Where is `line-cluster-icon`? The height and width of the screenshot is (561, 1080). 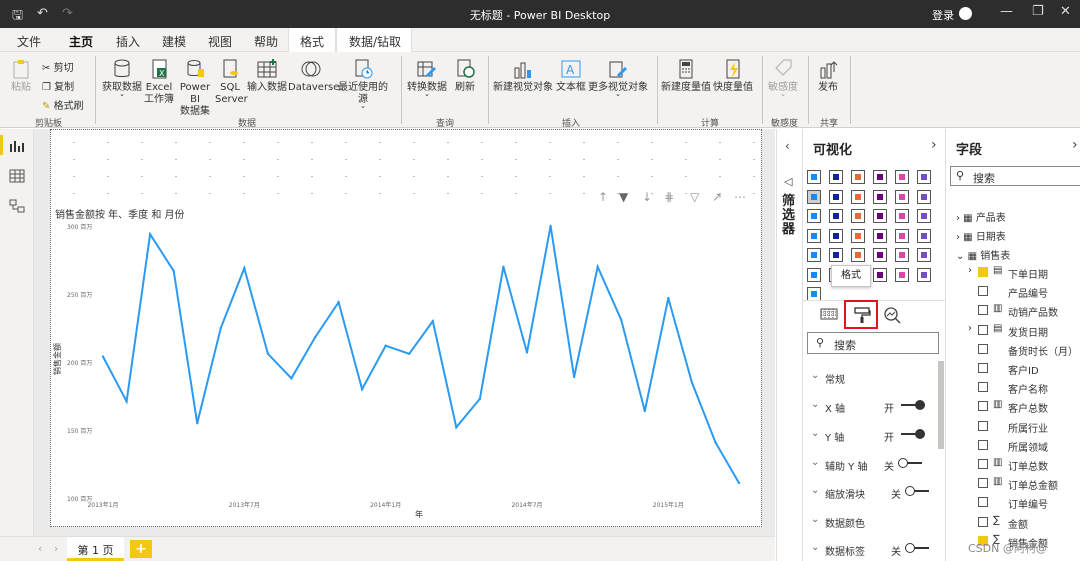
line-cluster-icon is located at coordinates (902, 196).